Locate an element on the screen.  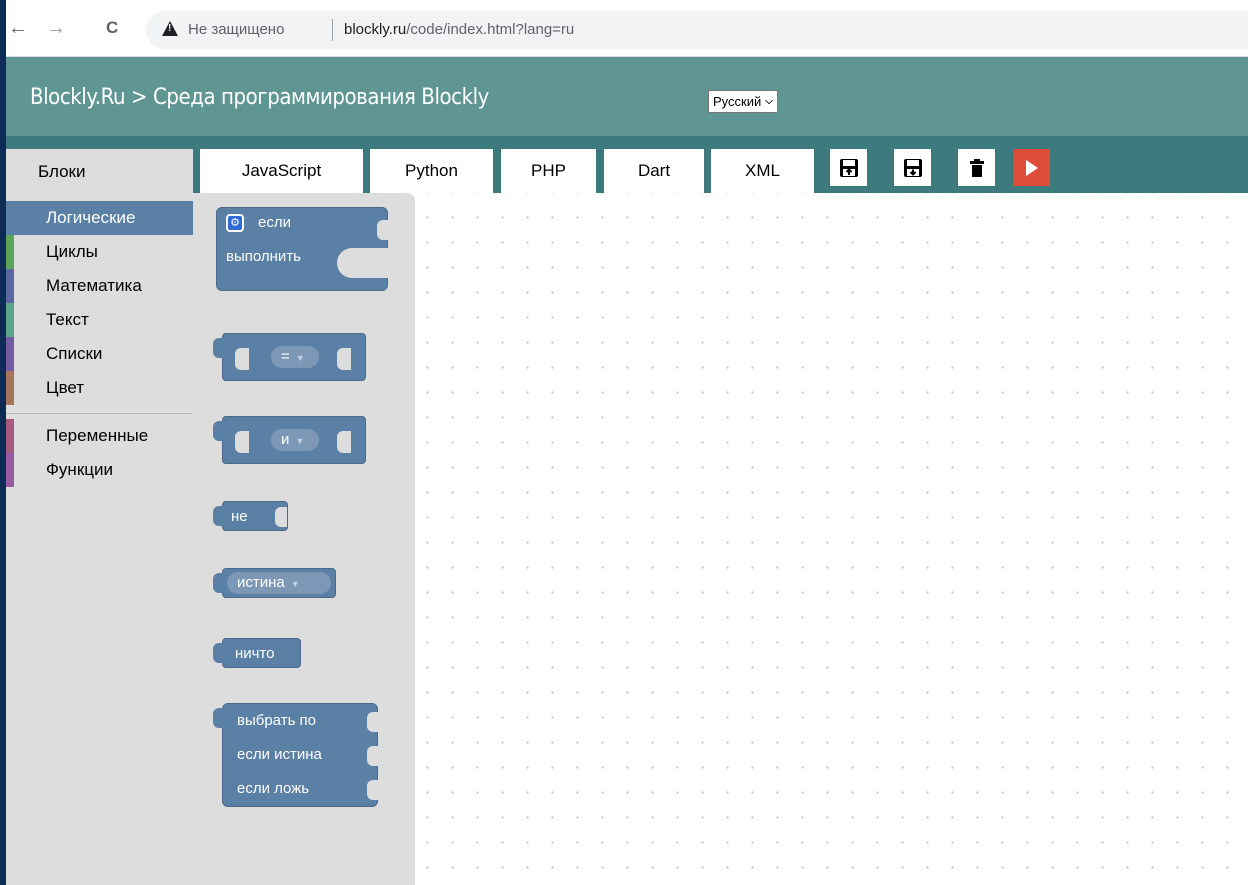
logic-operation-block: и ▼ is located at coordinates (294, 440).